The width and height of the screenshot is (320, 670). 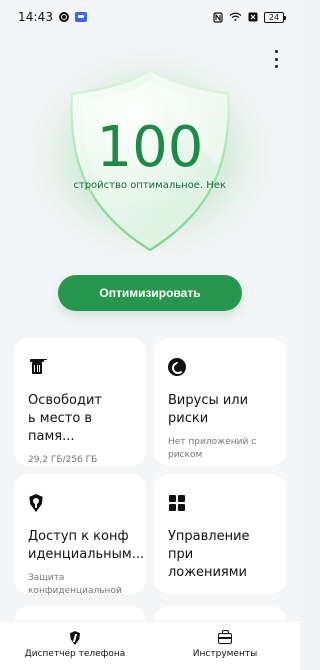 I want to click on battery-level: 24, so click(x=274, y=17).